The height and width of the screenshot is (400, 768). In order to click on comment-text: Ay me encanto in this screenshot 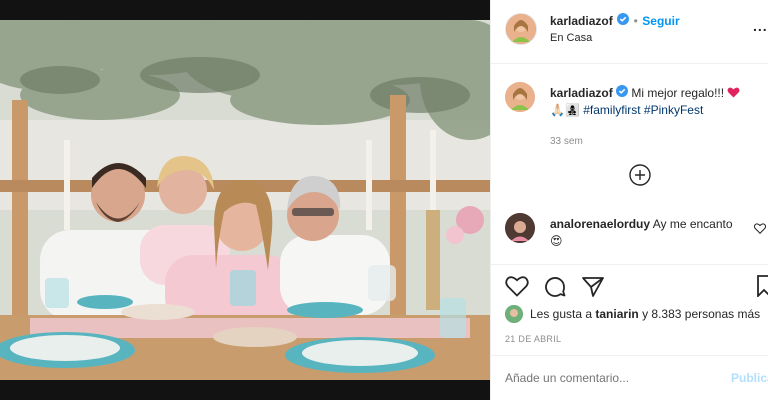, I will do `click(692, 224)`.